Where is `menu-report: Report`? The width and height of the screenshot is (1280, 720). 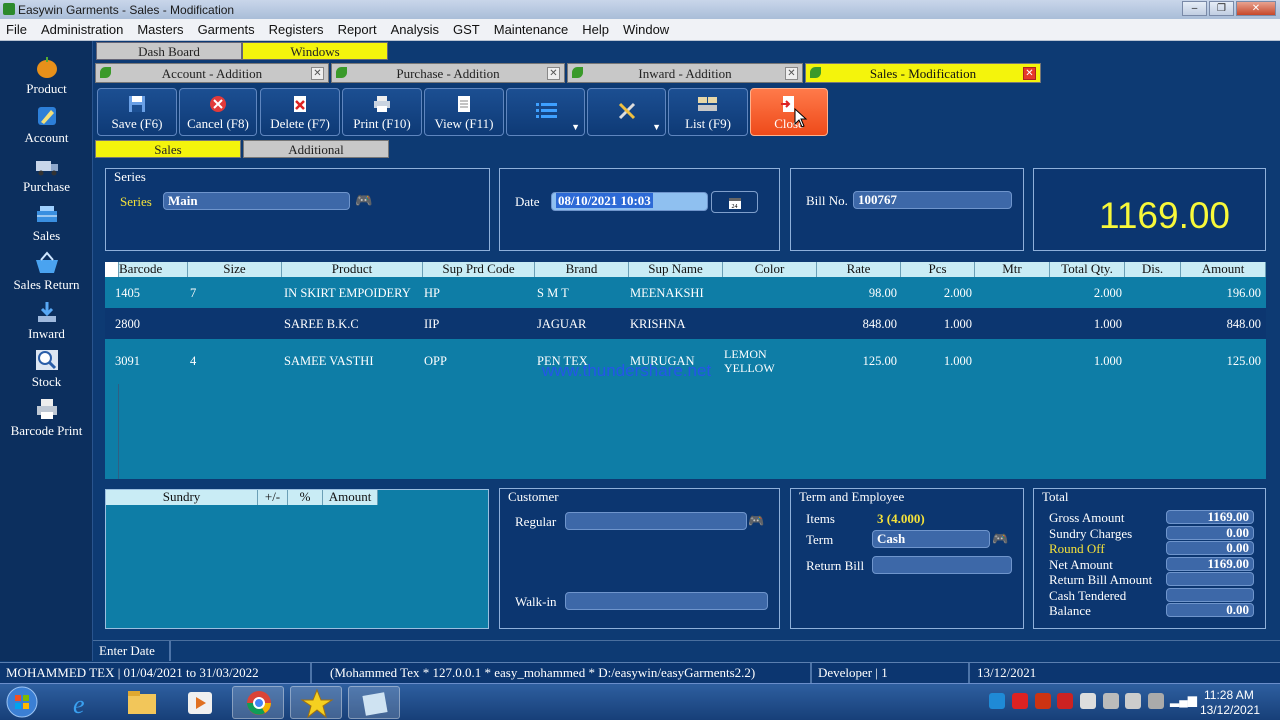
menu-report: Report is located at coordinates (357, 29).